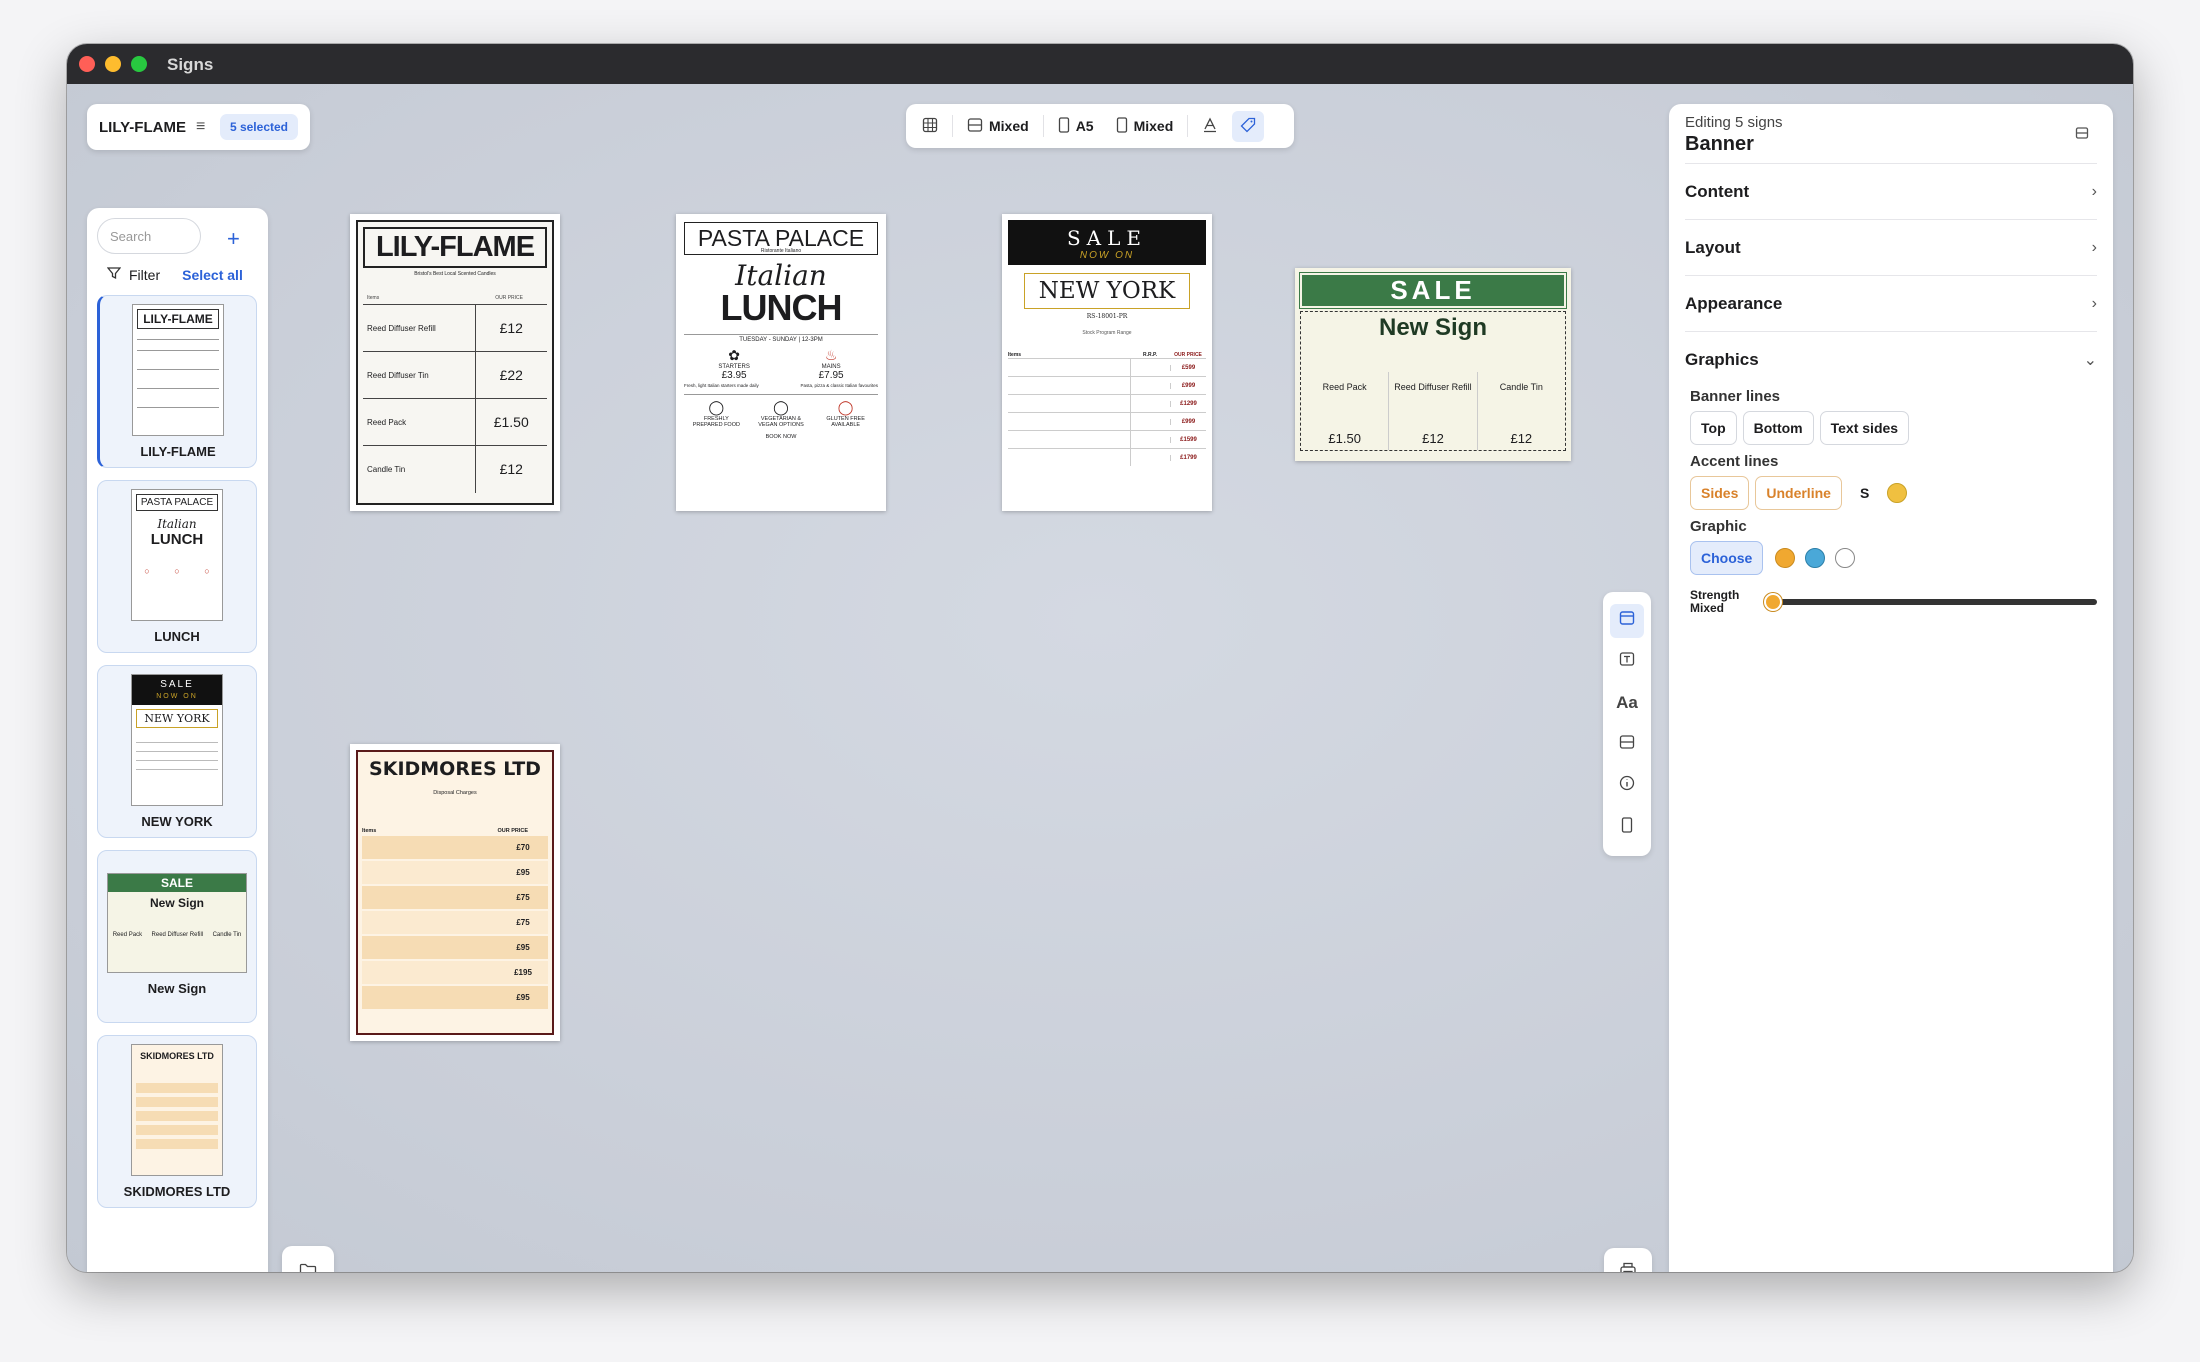 This screenshot has height=1362, width=2200. I want to click on accent-lines-label: Accent lines, so click(1734, 461).